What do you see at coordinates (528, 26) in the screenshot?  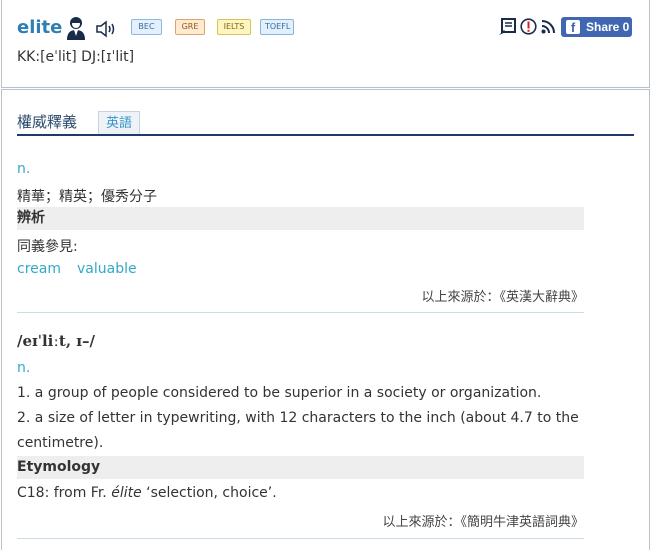 I see `alert-icon` at bounding box center [528, 26].